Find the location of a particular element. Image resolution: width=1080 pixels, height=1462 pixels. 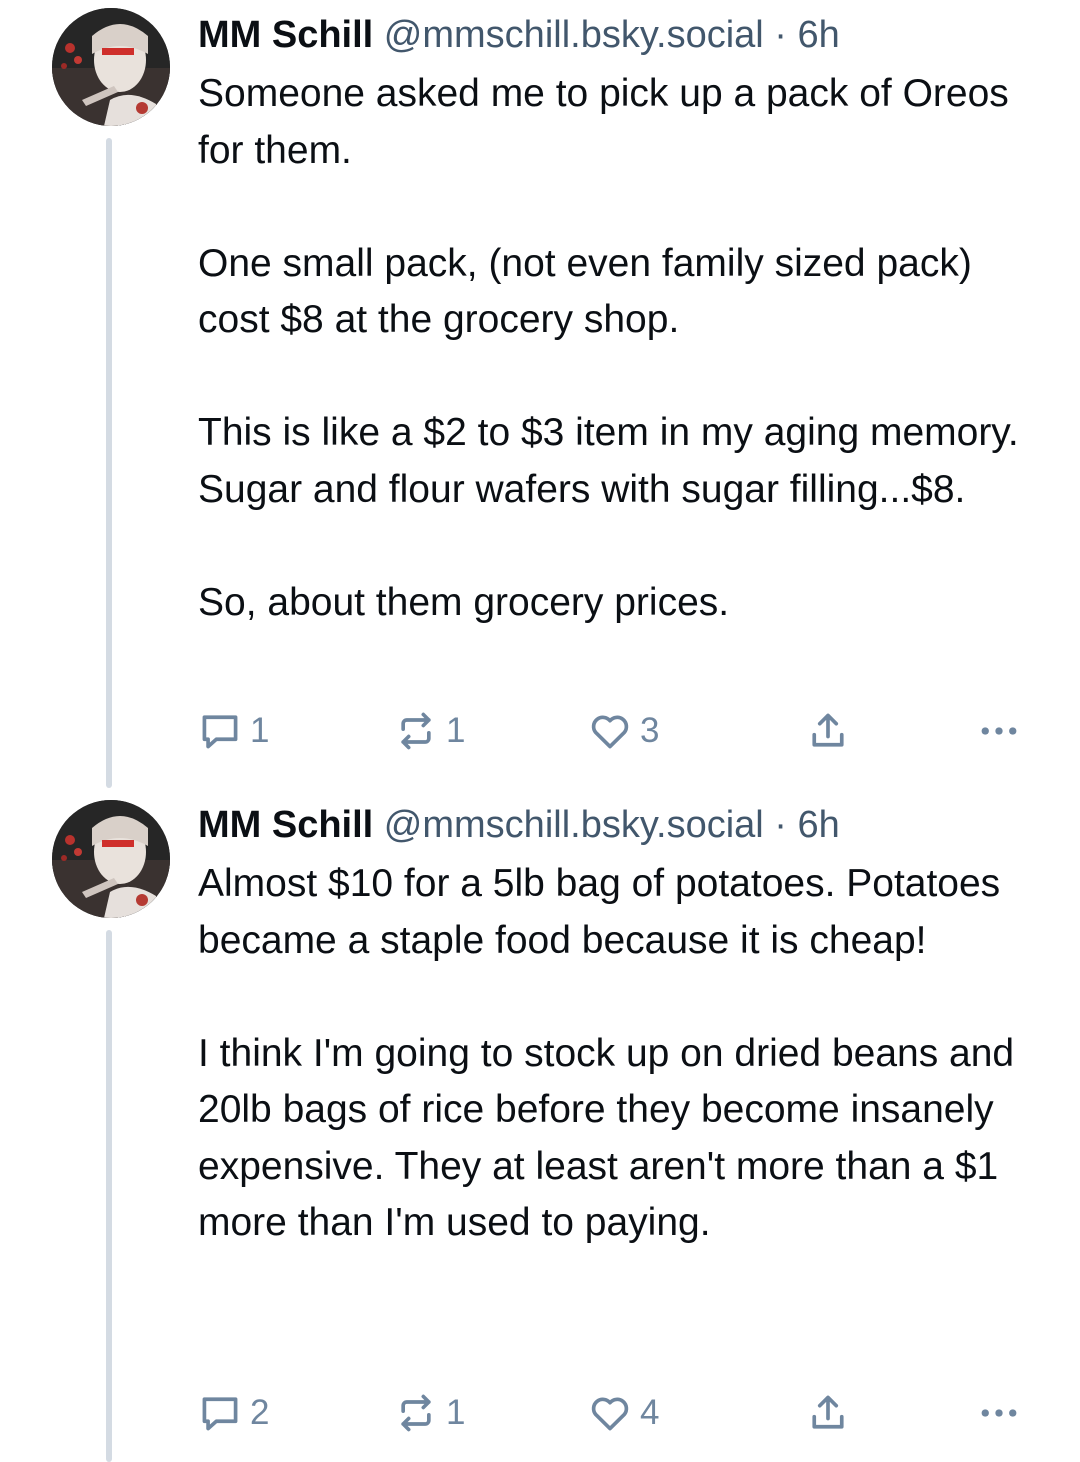

reply-button: 1 is located at coordinates (233, 731).